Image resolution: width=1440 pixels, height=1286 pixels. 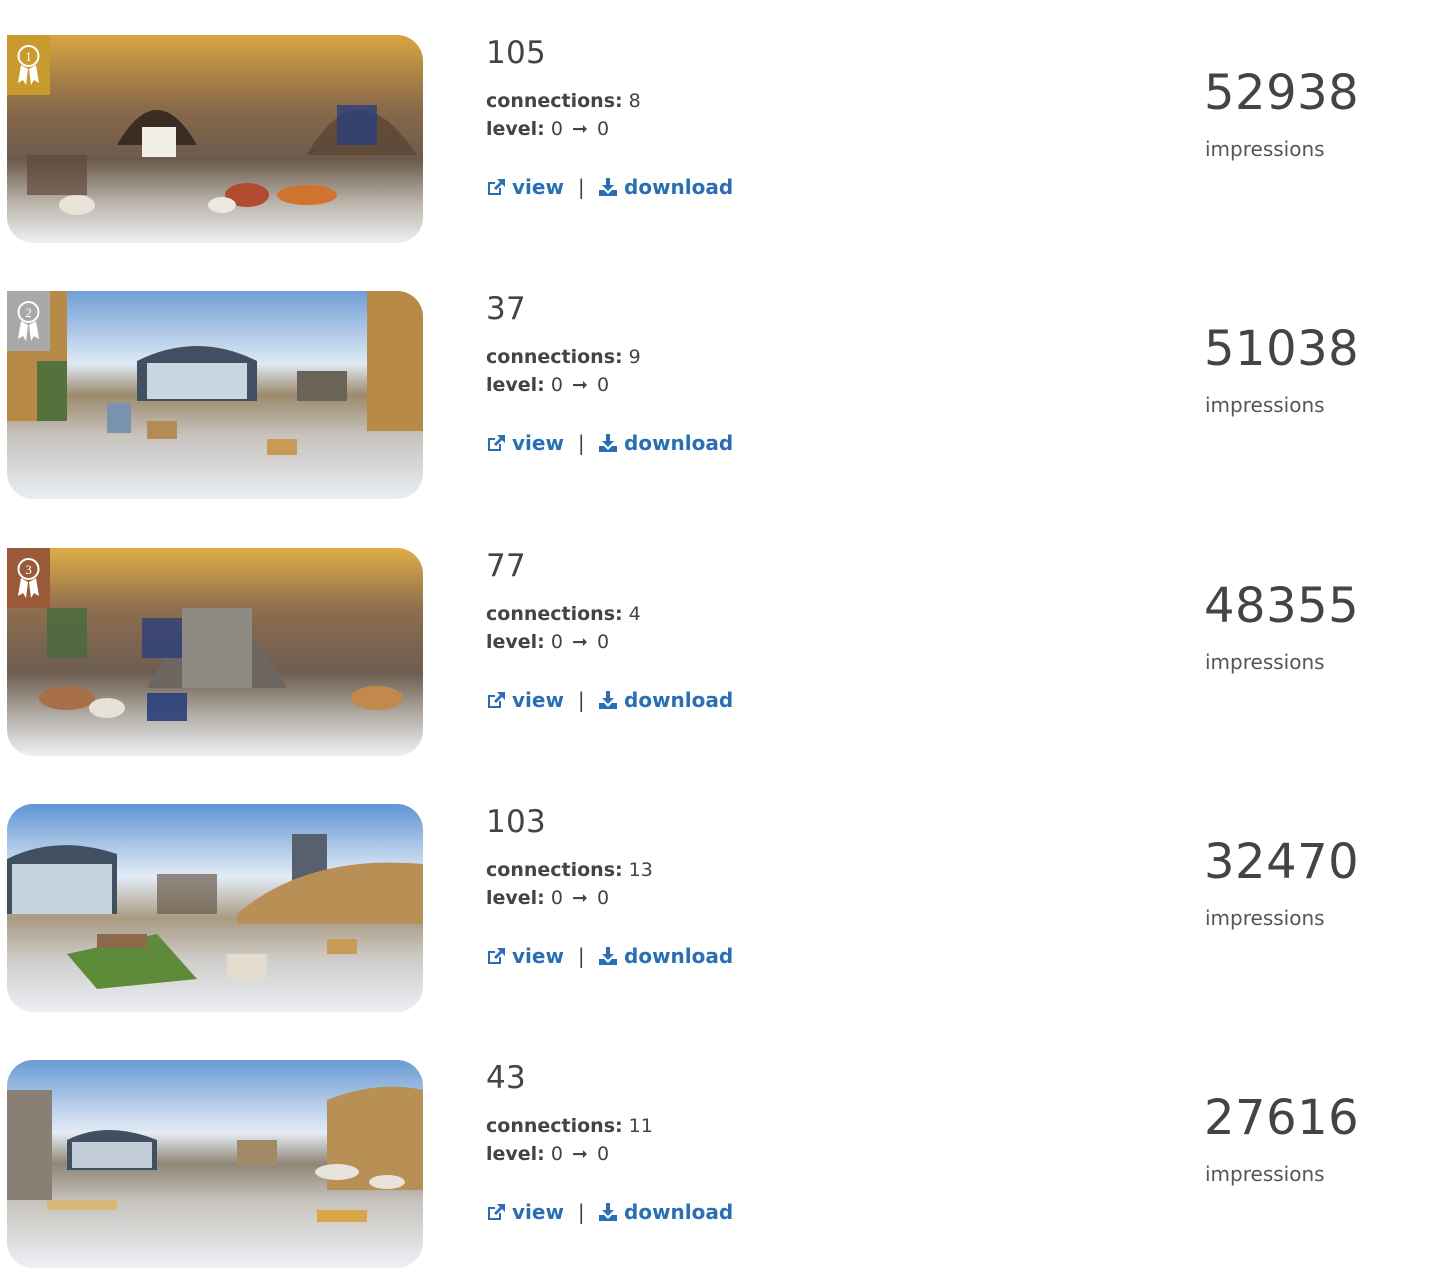 I want to click on impressions-count: 51038, so click(x=1282, y=349).